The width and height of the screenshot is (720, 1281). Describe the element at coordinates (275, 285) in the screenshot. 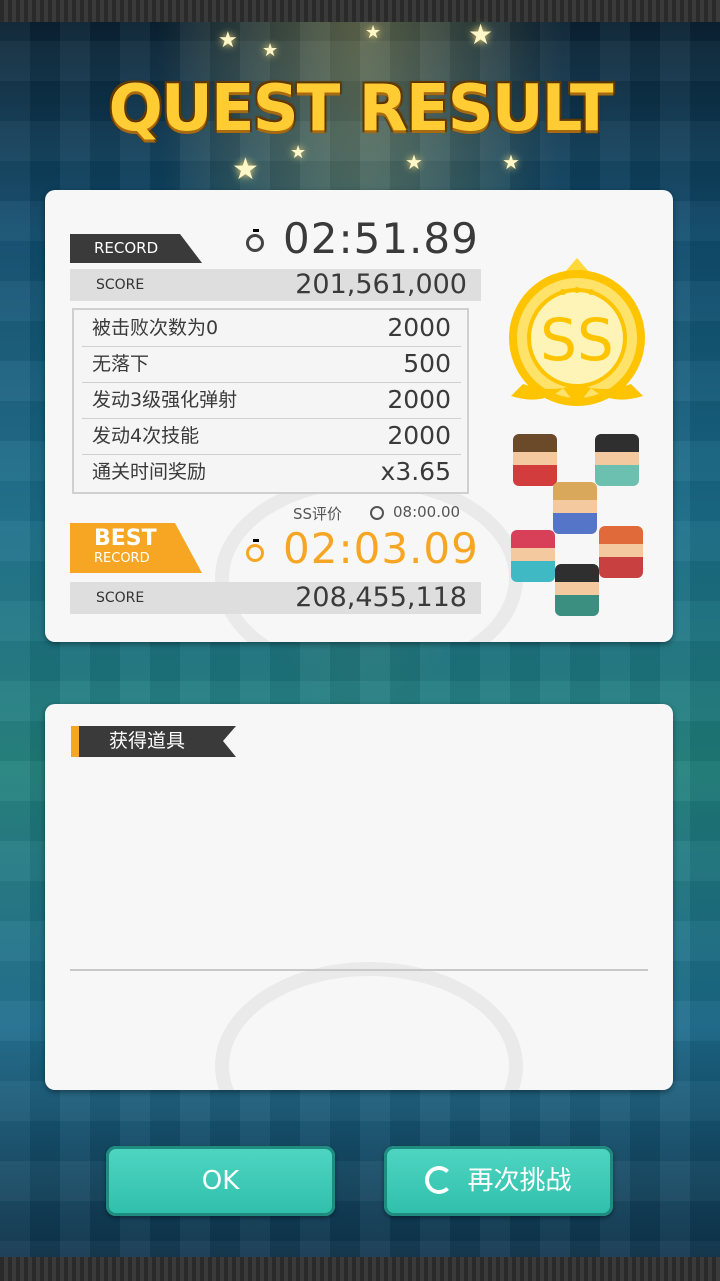

I see `record-score-row: SCORE 201,561,000` at that location.